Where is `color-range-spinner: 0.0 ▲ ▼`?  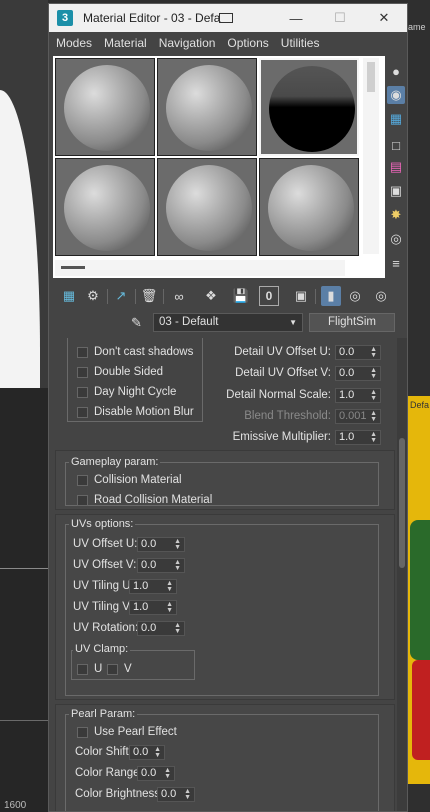 color-range-spinner: 0.0 ▲ ▼ is located at coordinates (156, 773).